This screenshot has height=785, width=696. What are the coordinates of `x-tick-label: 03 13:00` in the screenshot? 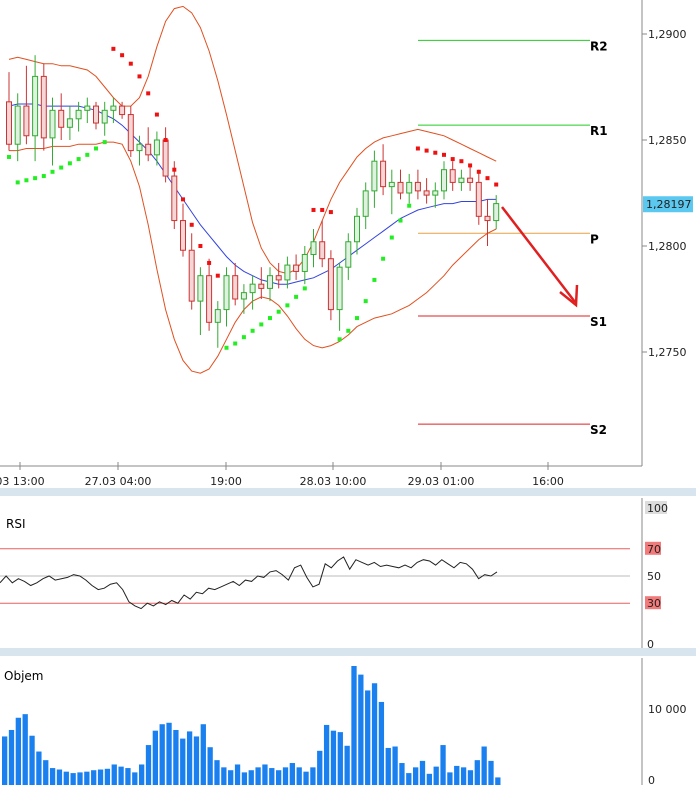 It's located at (22, 481).